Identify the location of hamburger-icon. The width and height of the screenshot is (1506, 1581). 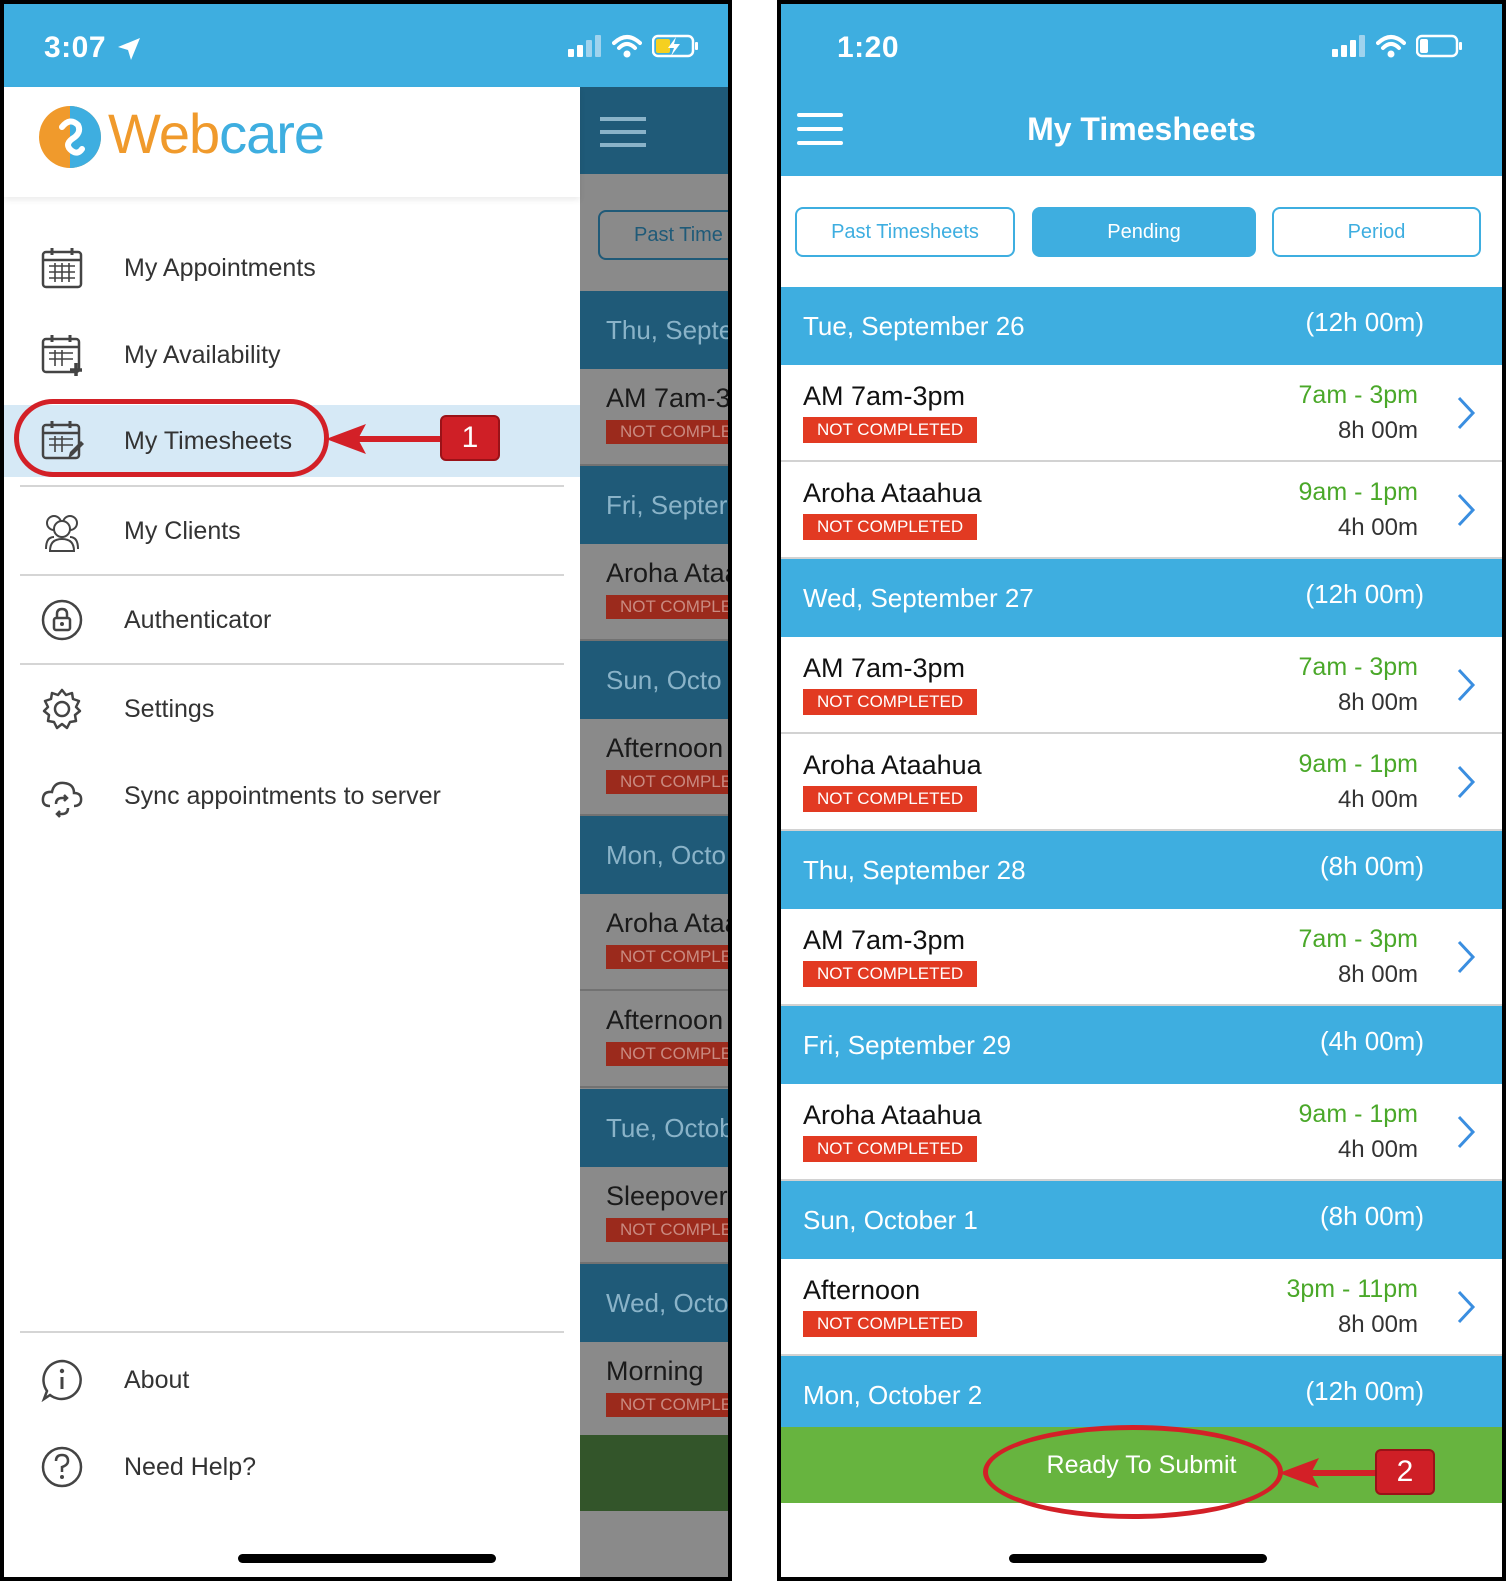
(623, 132).